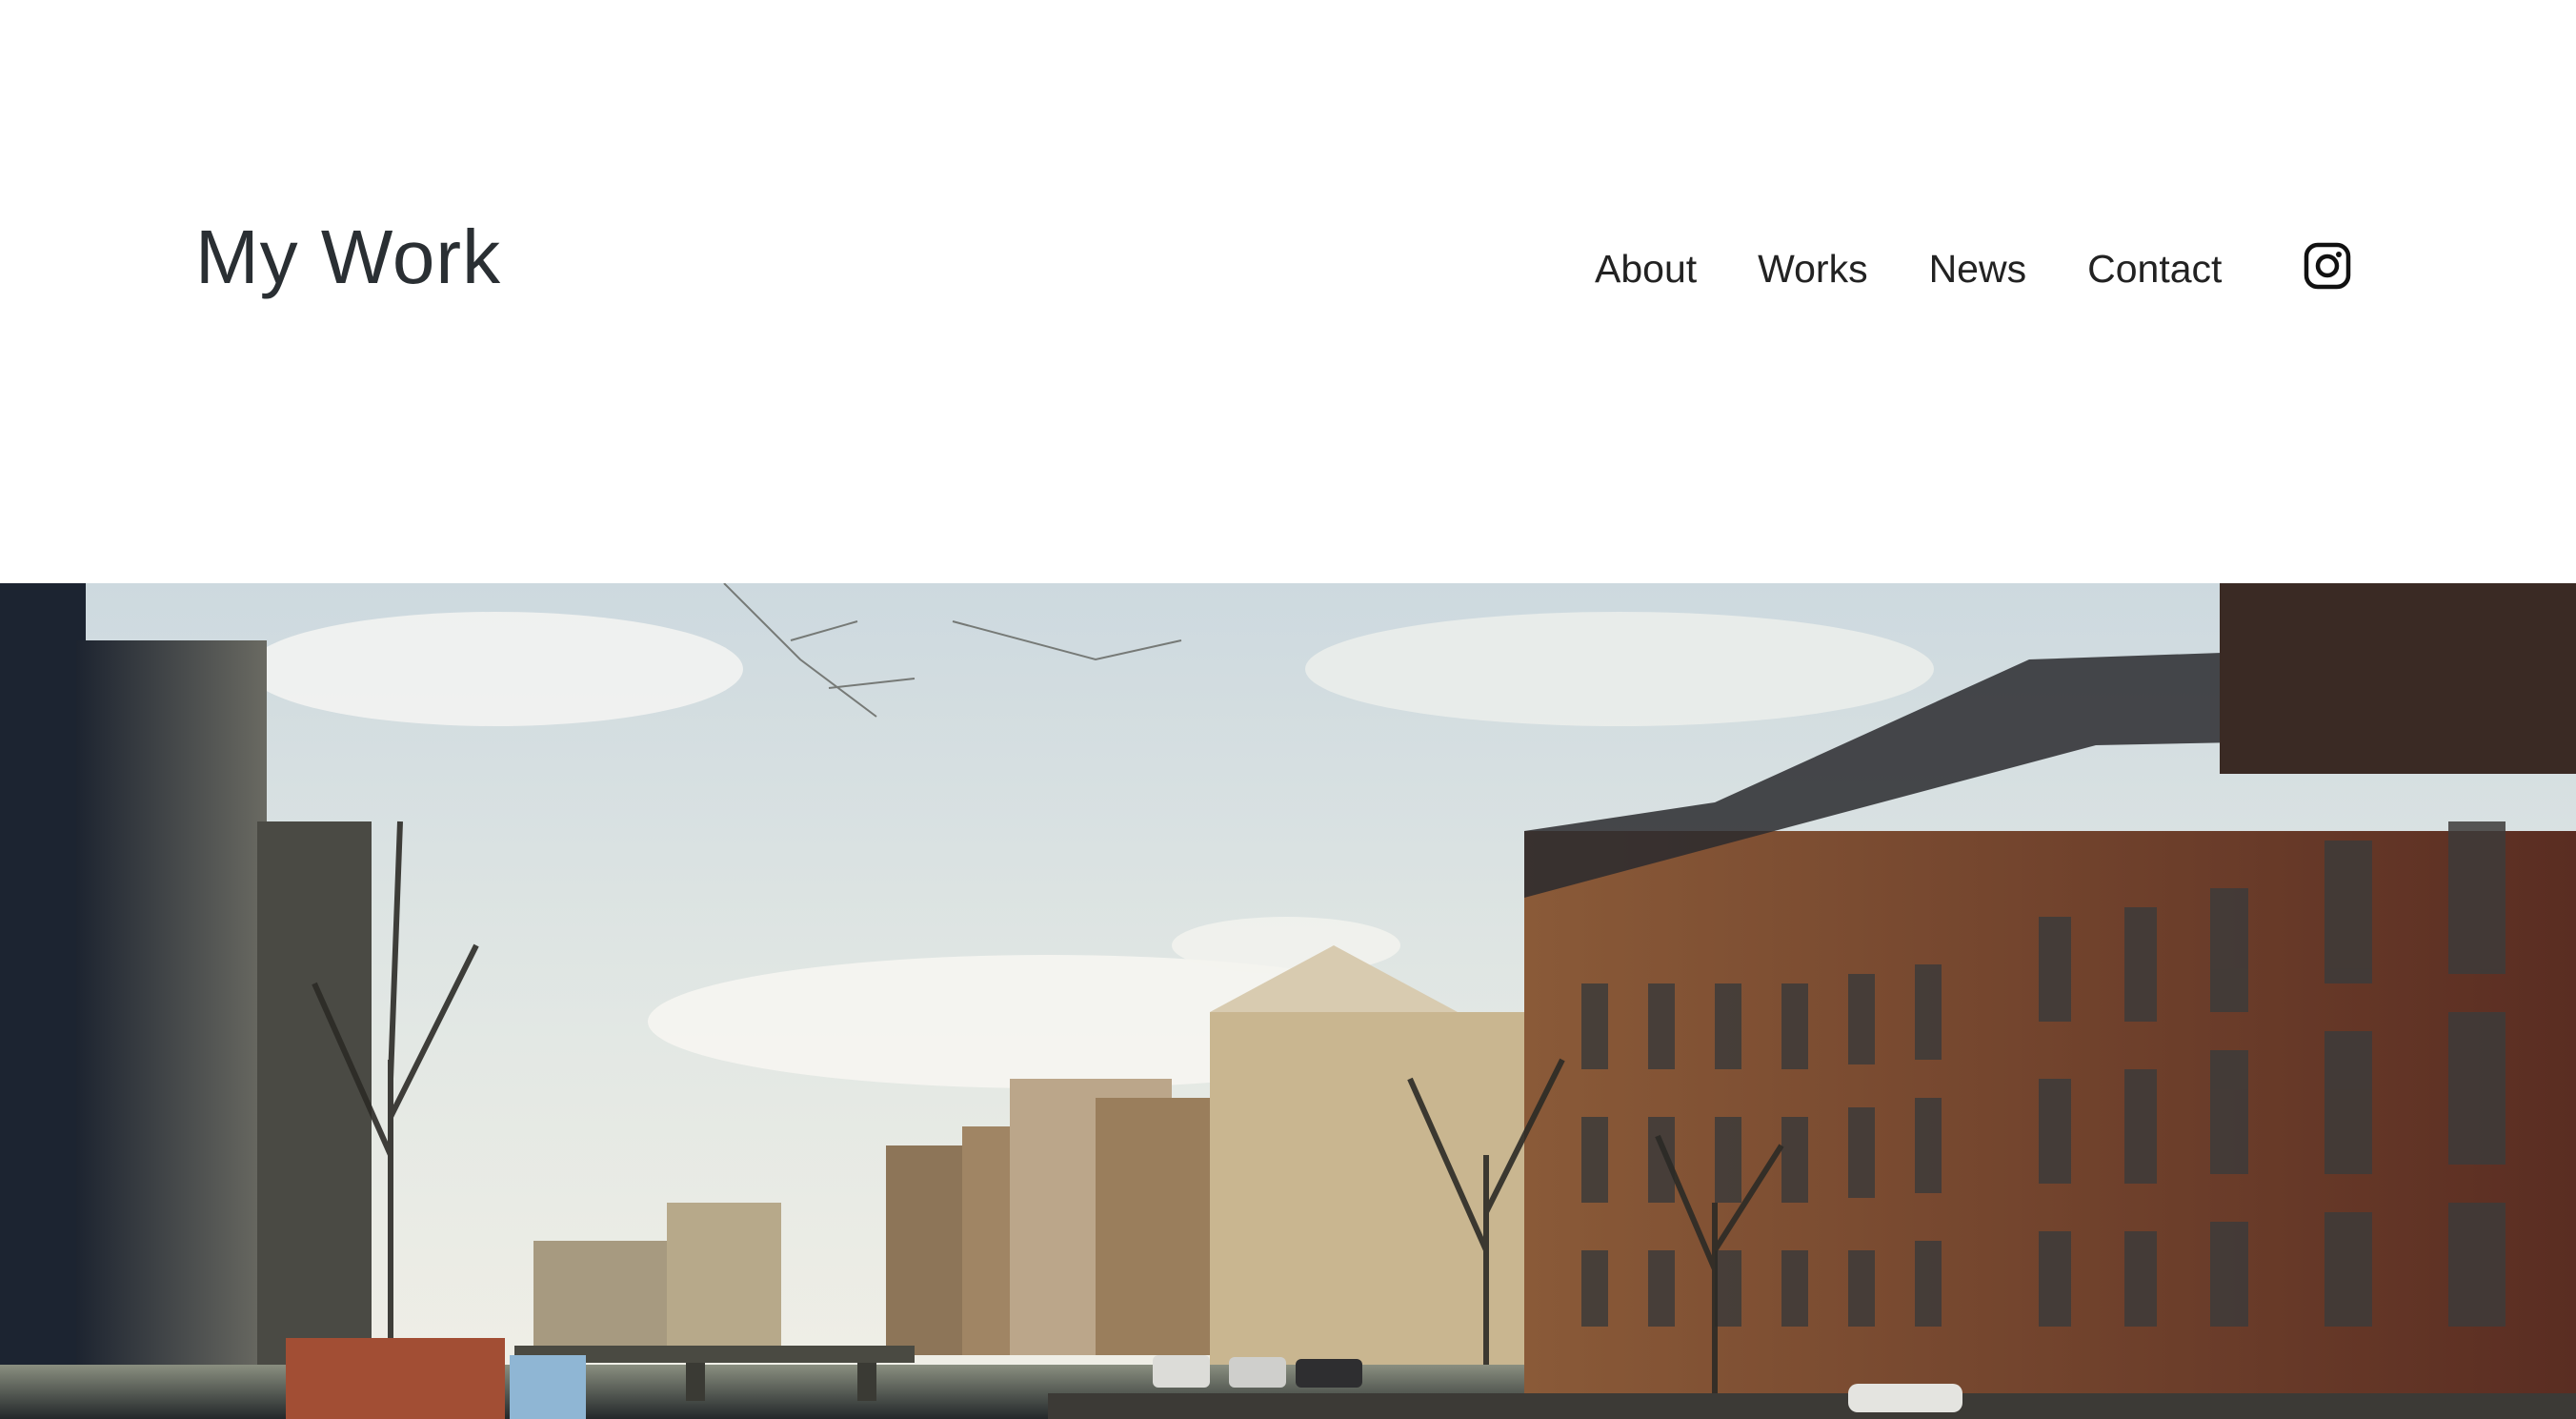  I want to click on site-logo: My Work, so click(348, 257).